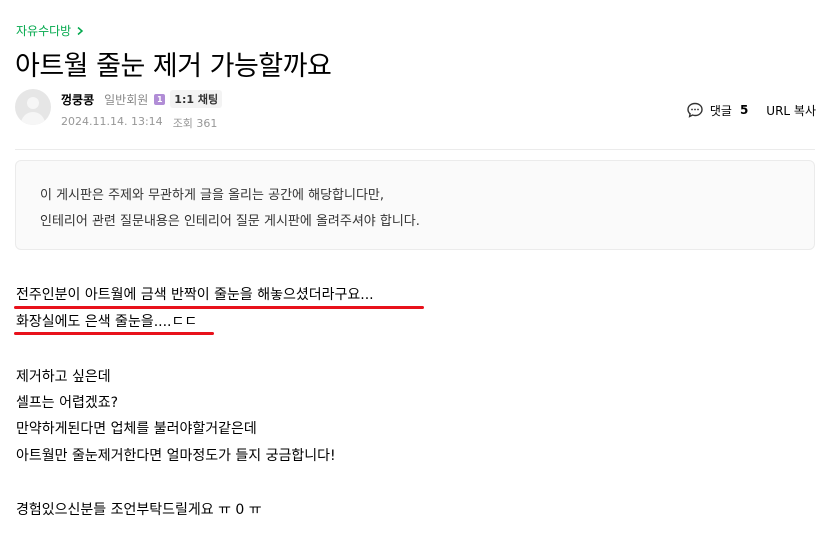 The height and width of the screenshot is (534, 834). Describe the element at coordinates (791, 110) in the screenshot. I see `url-copy-button: URL 복사` at that location.